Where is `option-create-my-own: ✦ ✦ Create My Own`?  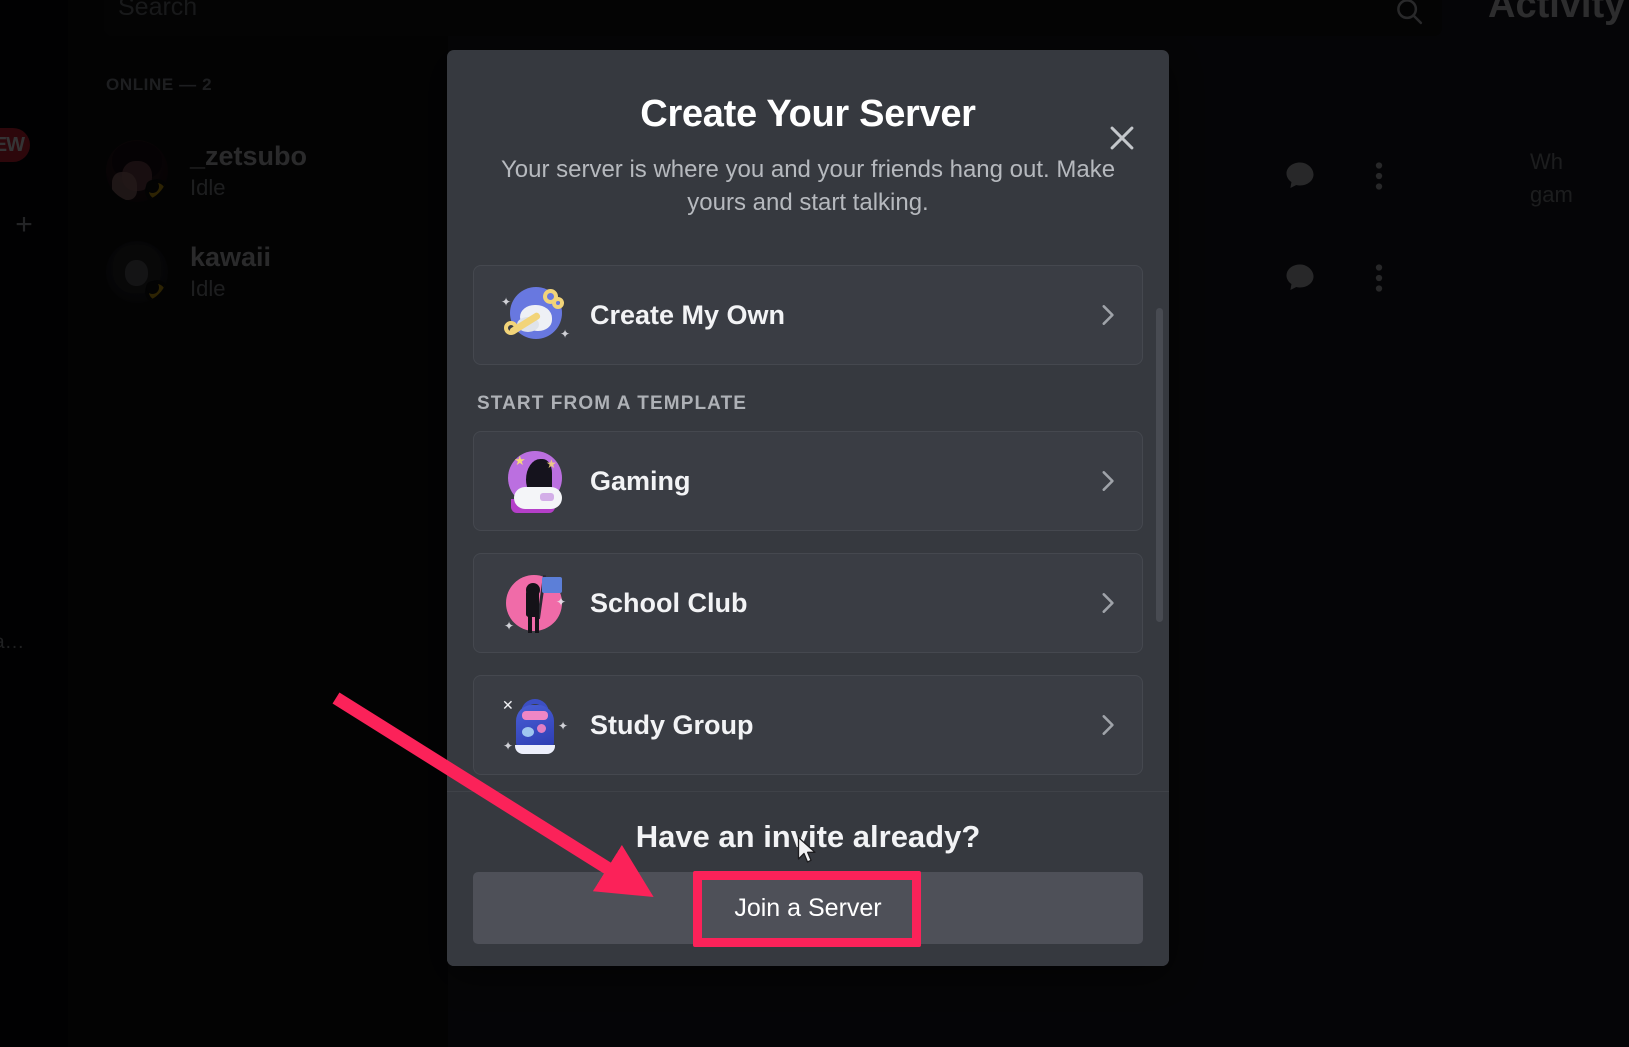 option-create-my-own: ✦ ✦ Create My Own is located at coordinates (808, 315).